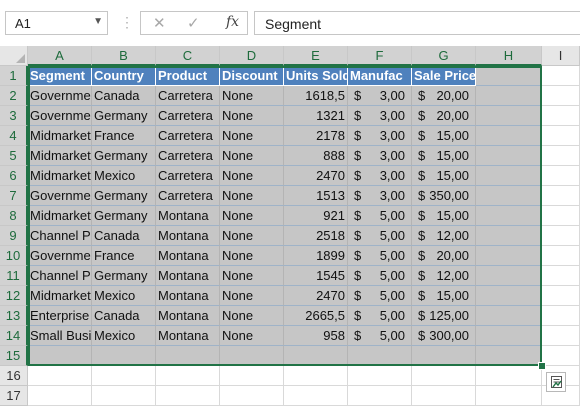 The image size is (580, 406). I want to click on drag-handle-icon: ⋮, so click(127, 22).